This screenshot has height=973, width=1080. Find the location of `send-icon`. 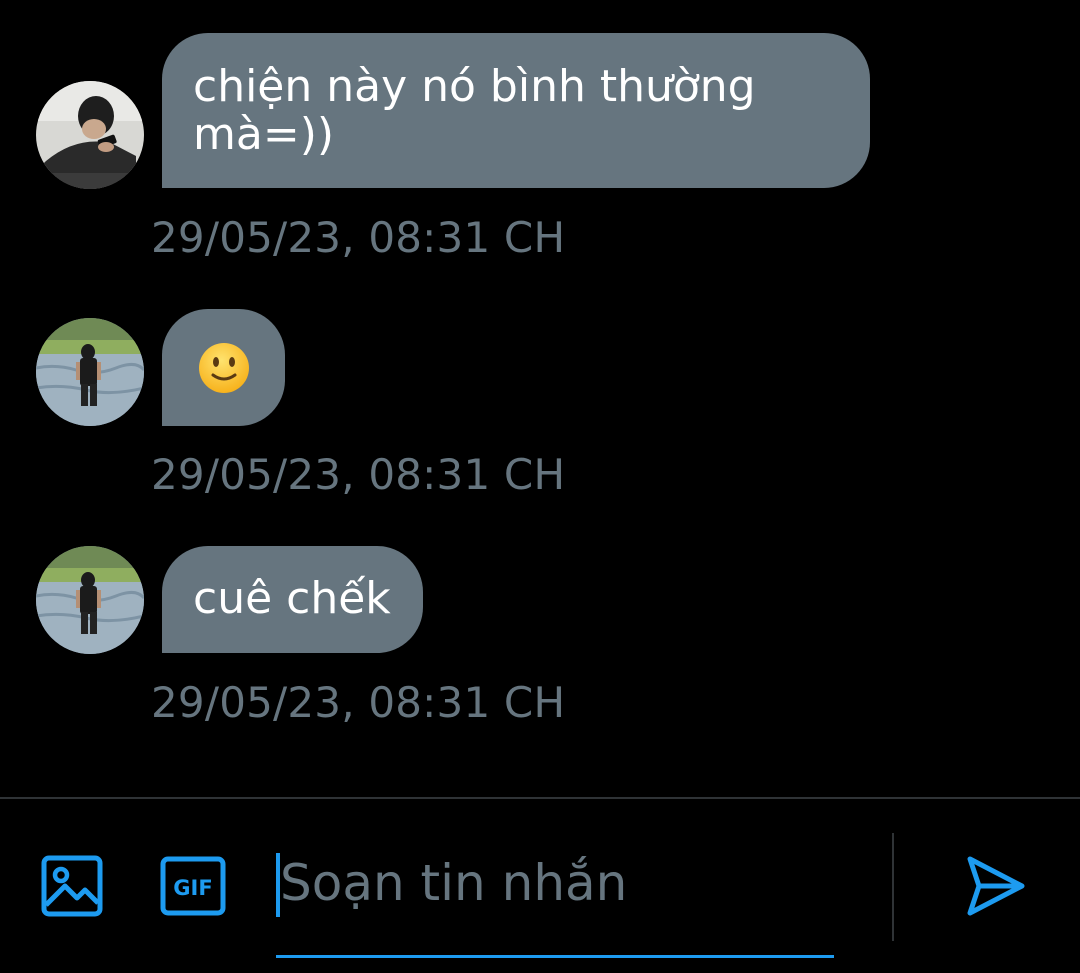

send-icon is located at coordinates (996, 886).